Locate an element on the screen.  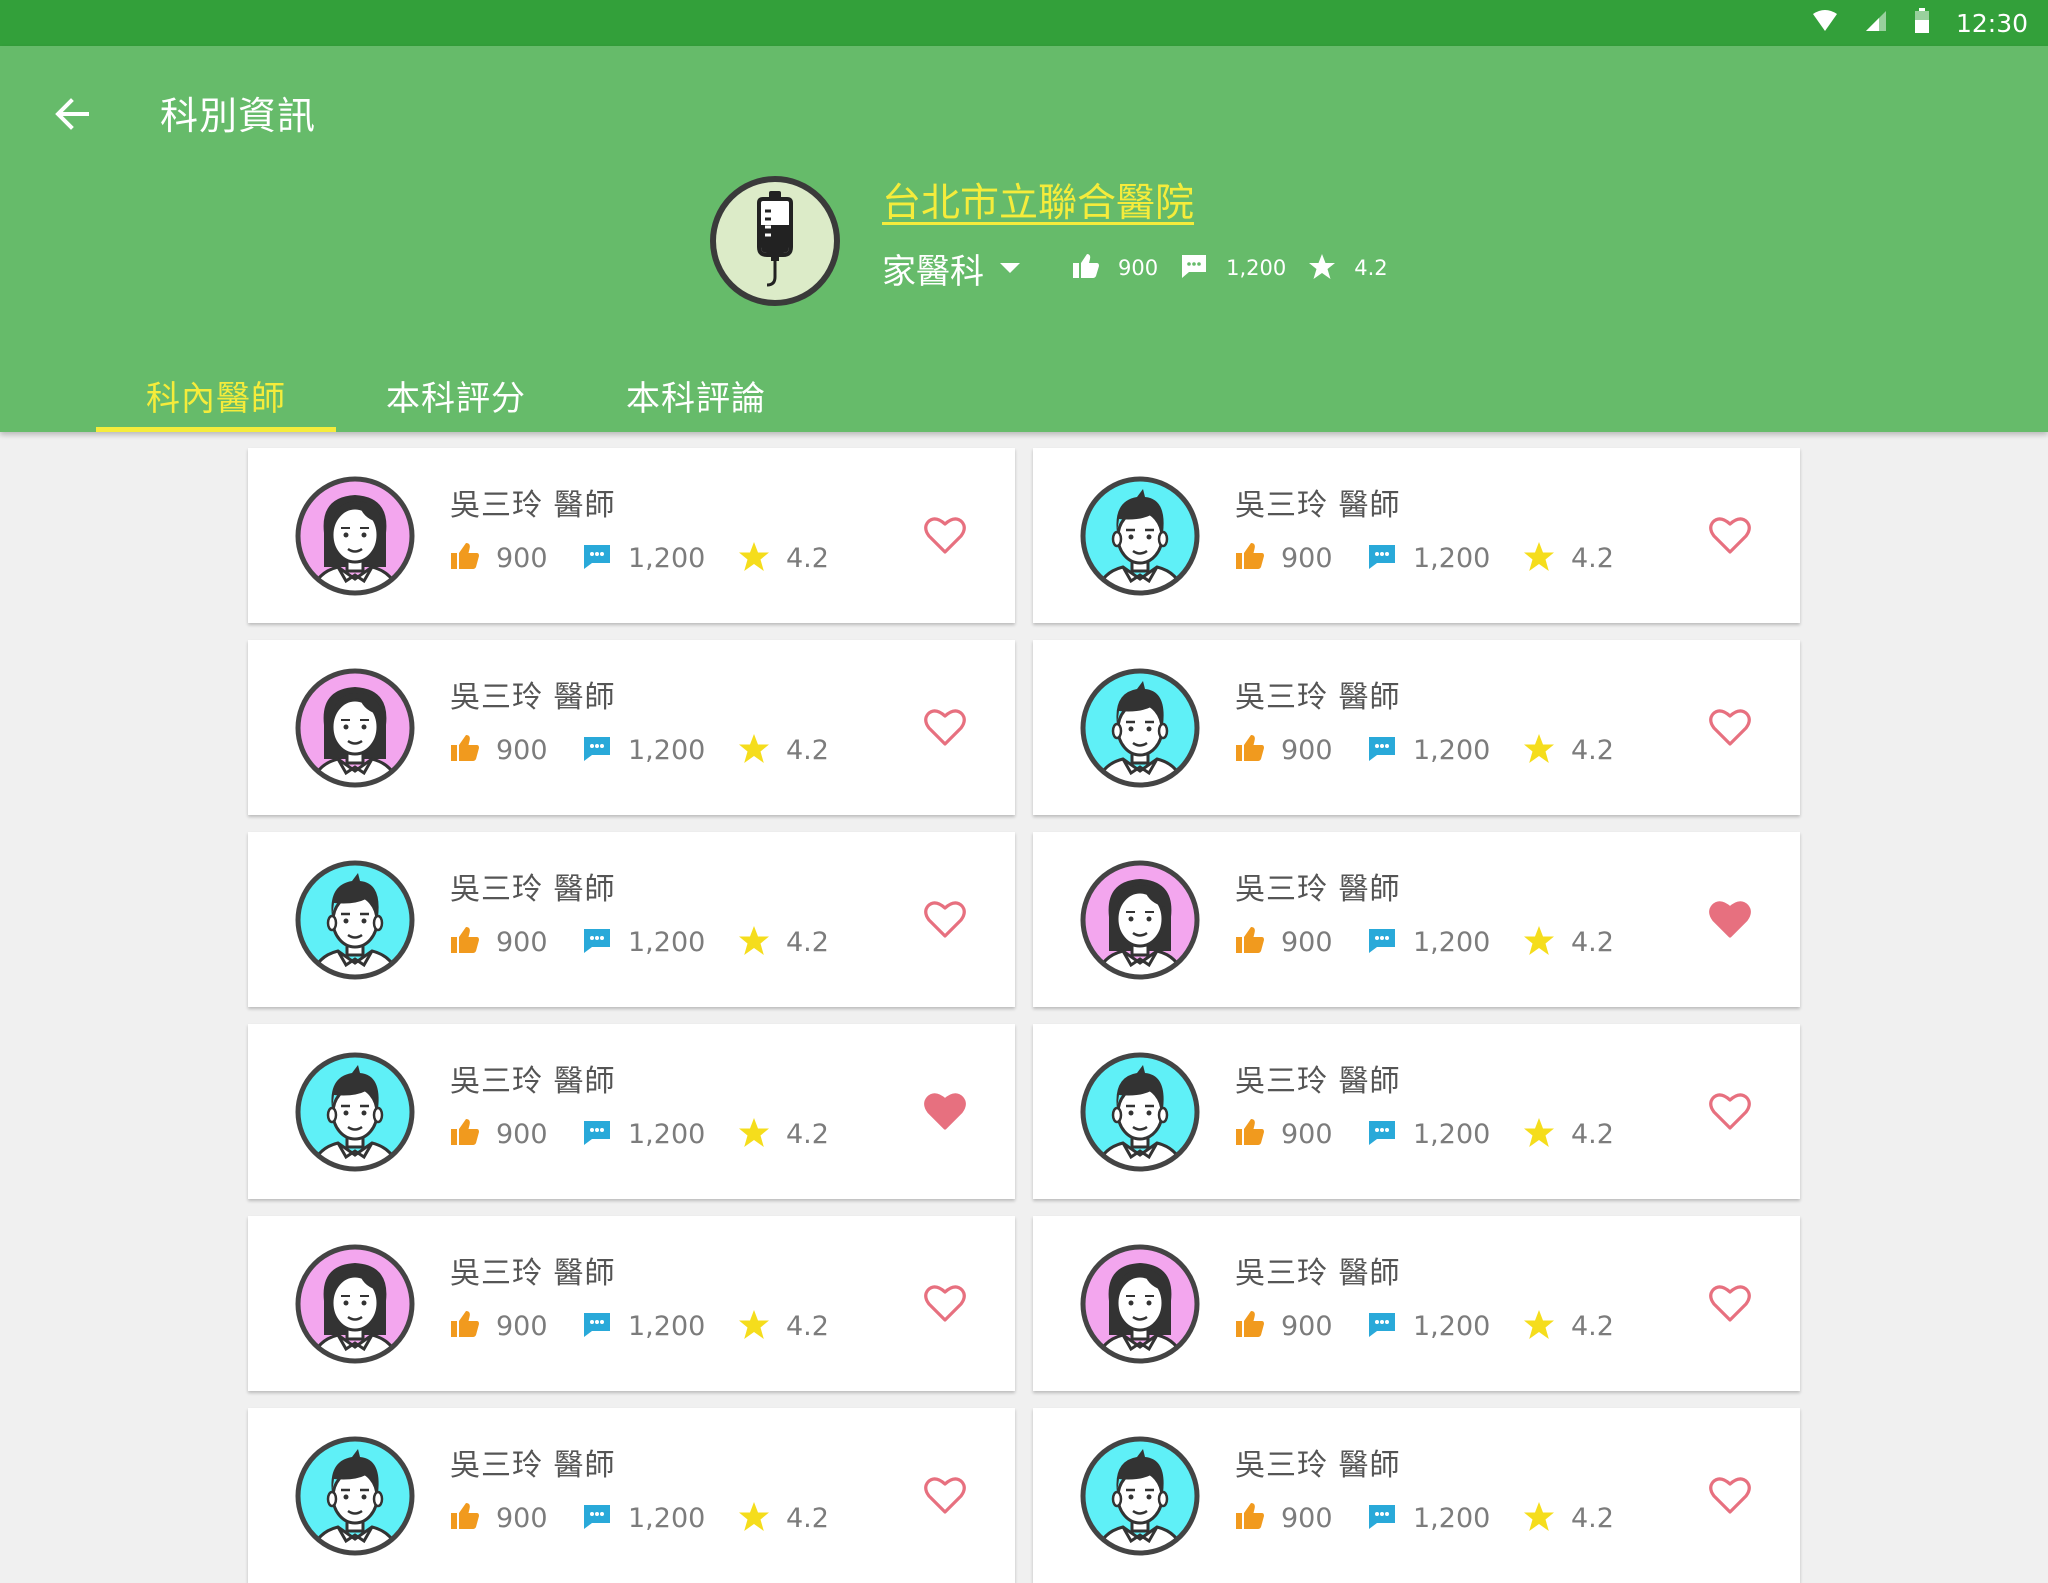
iv-bag-icon is located at coordinates (775, 241).